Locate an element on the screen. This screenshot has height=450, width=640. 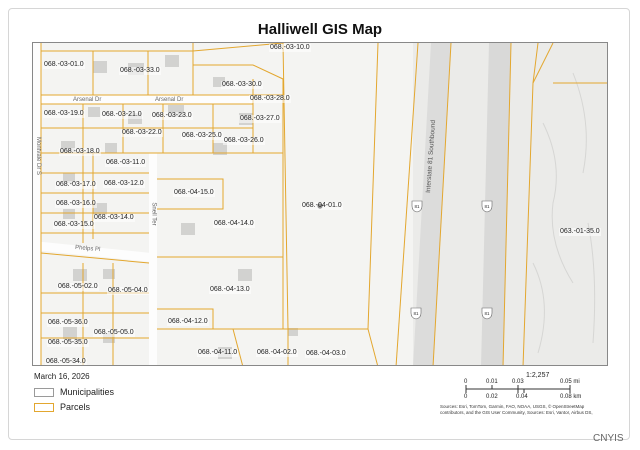
parcel-label: 068.-03-15.0 is located at coordinates (74, 225).